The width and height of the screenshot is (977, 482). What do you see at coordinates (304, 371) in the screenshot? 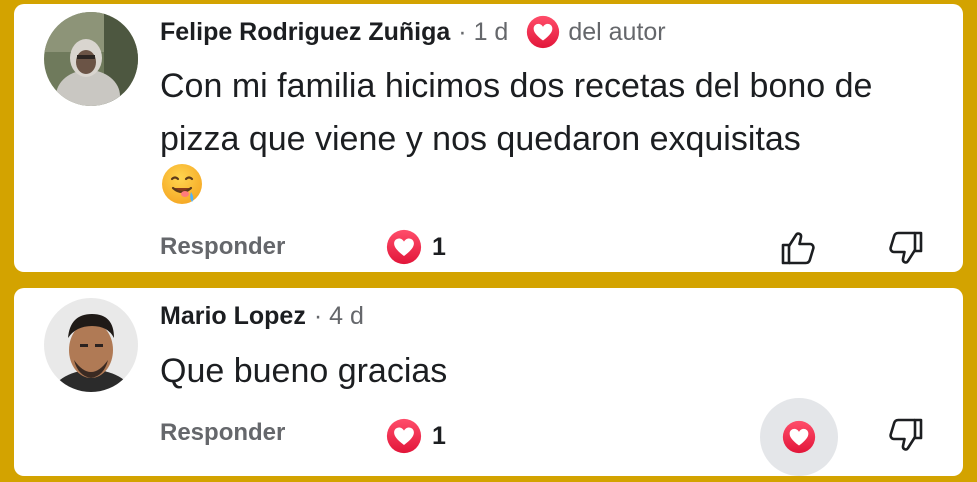
I see `comment-text: Que bueno gracias` at bounding box center [304, 371].